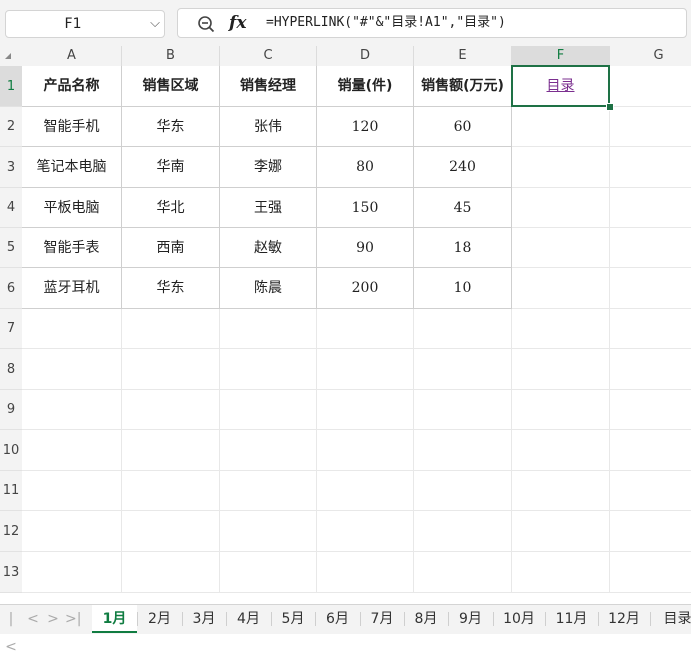 Image resolution: width=691 pixels, height=661 pixels. Describe the element at coordinates (72, 531) in the screenshot. I see `cell-a12` at that location.